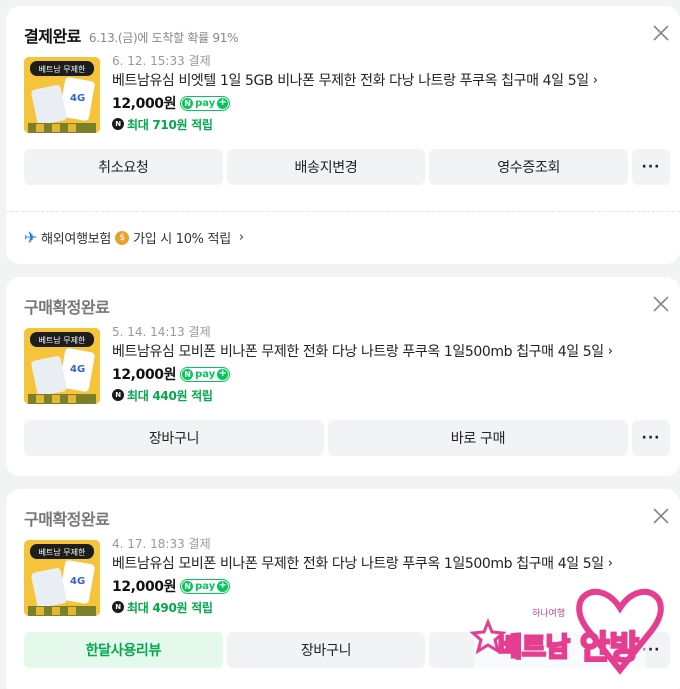 The height and width of the screenshot is (689, 680). What do you see at coordinates (326, 167) in the screenshot?
I see `change-address-button: 배송지변경` at bounding box center [326, 167].